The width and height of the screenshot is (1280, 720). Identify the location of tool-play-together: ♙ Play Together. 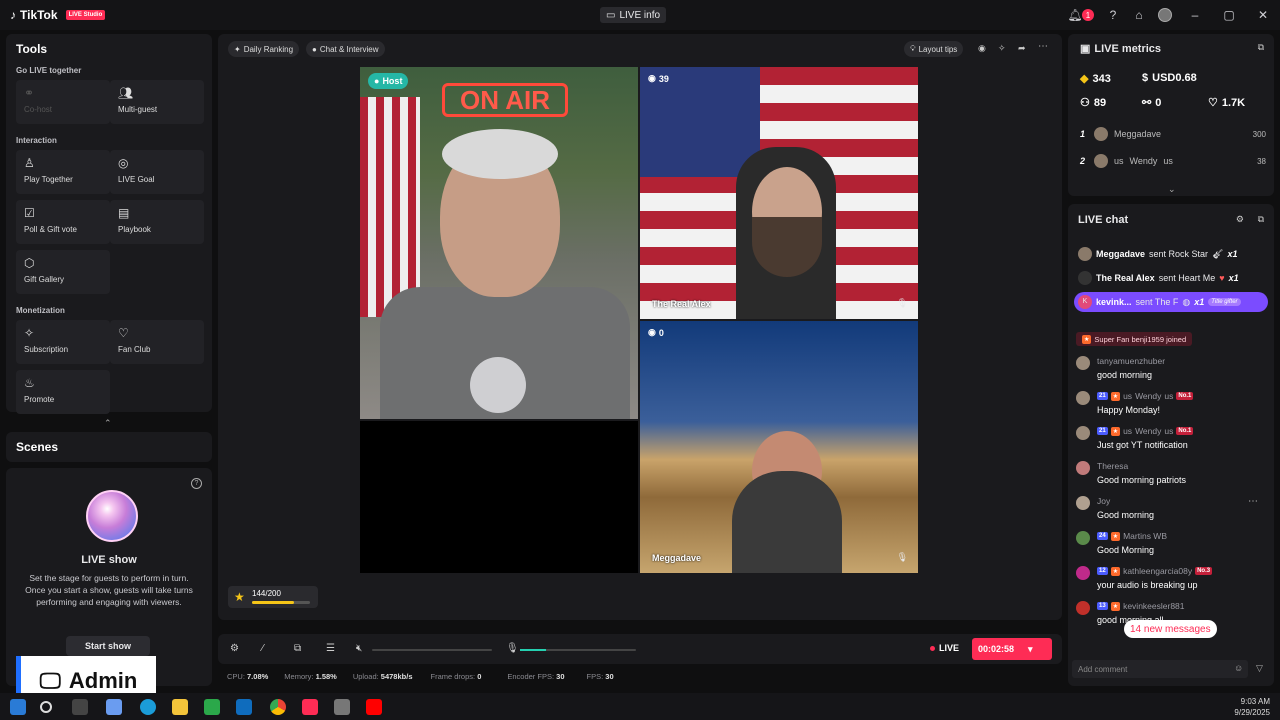
(63, 172).